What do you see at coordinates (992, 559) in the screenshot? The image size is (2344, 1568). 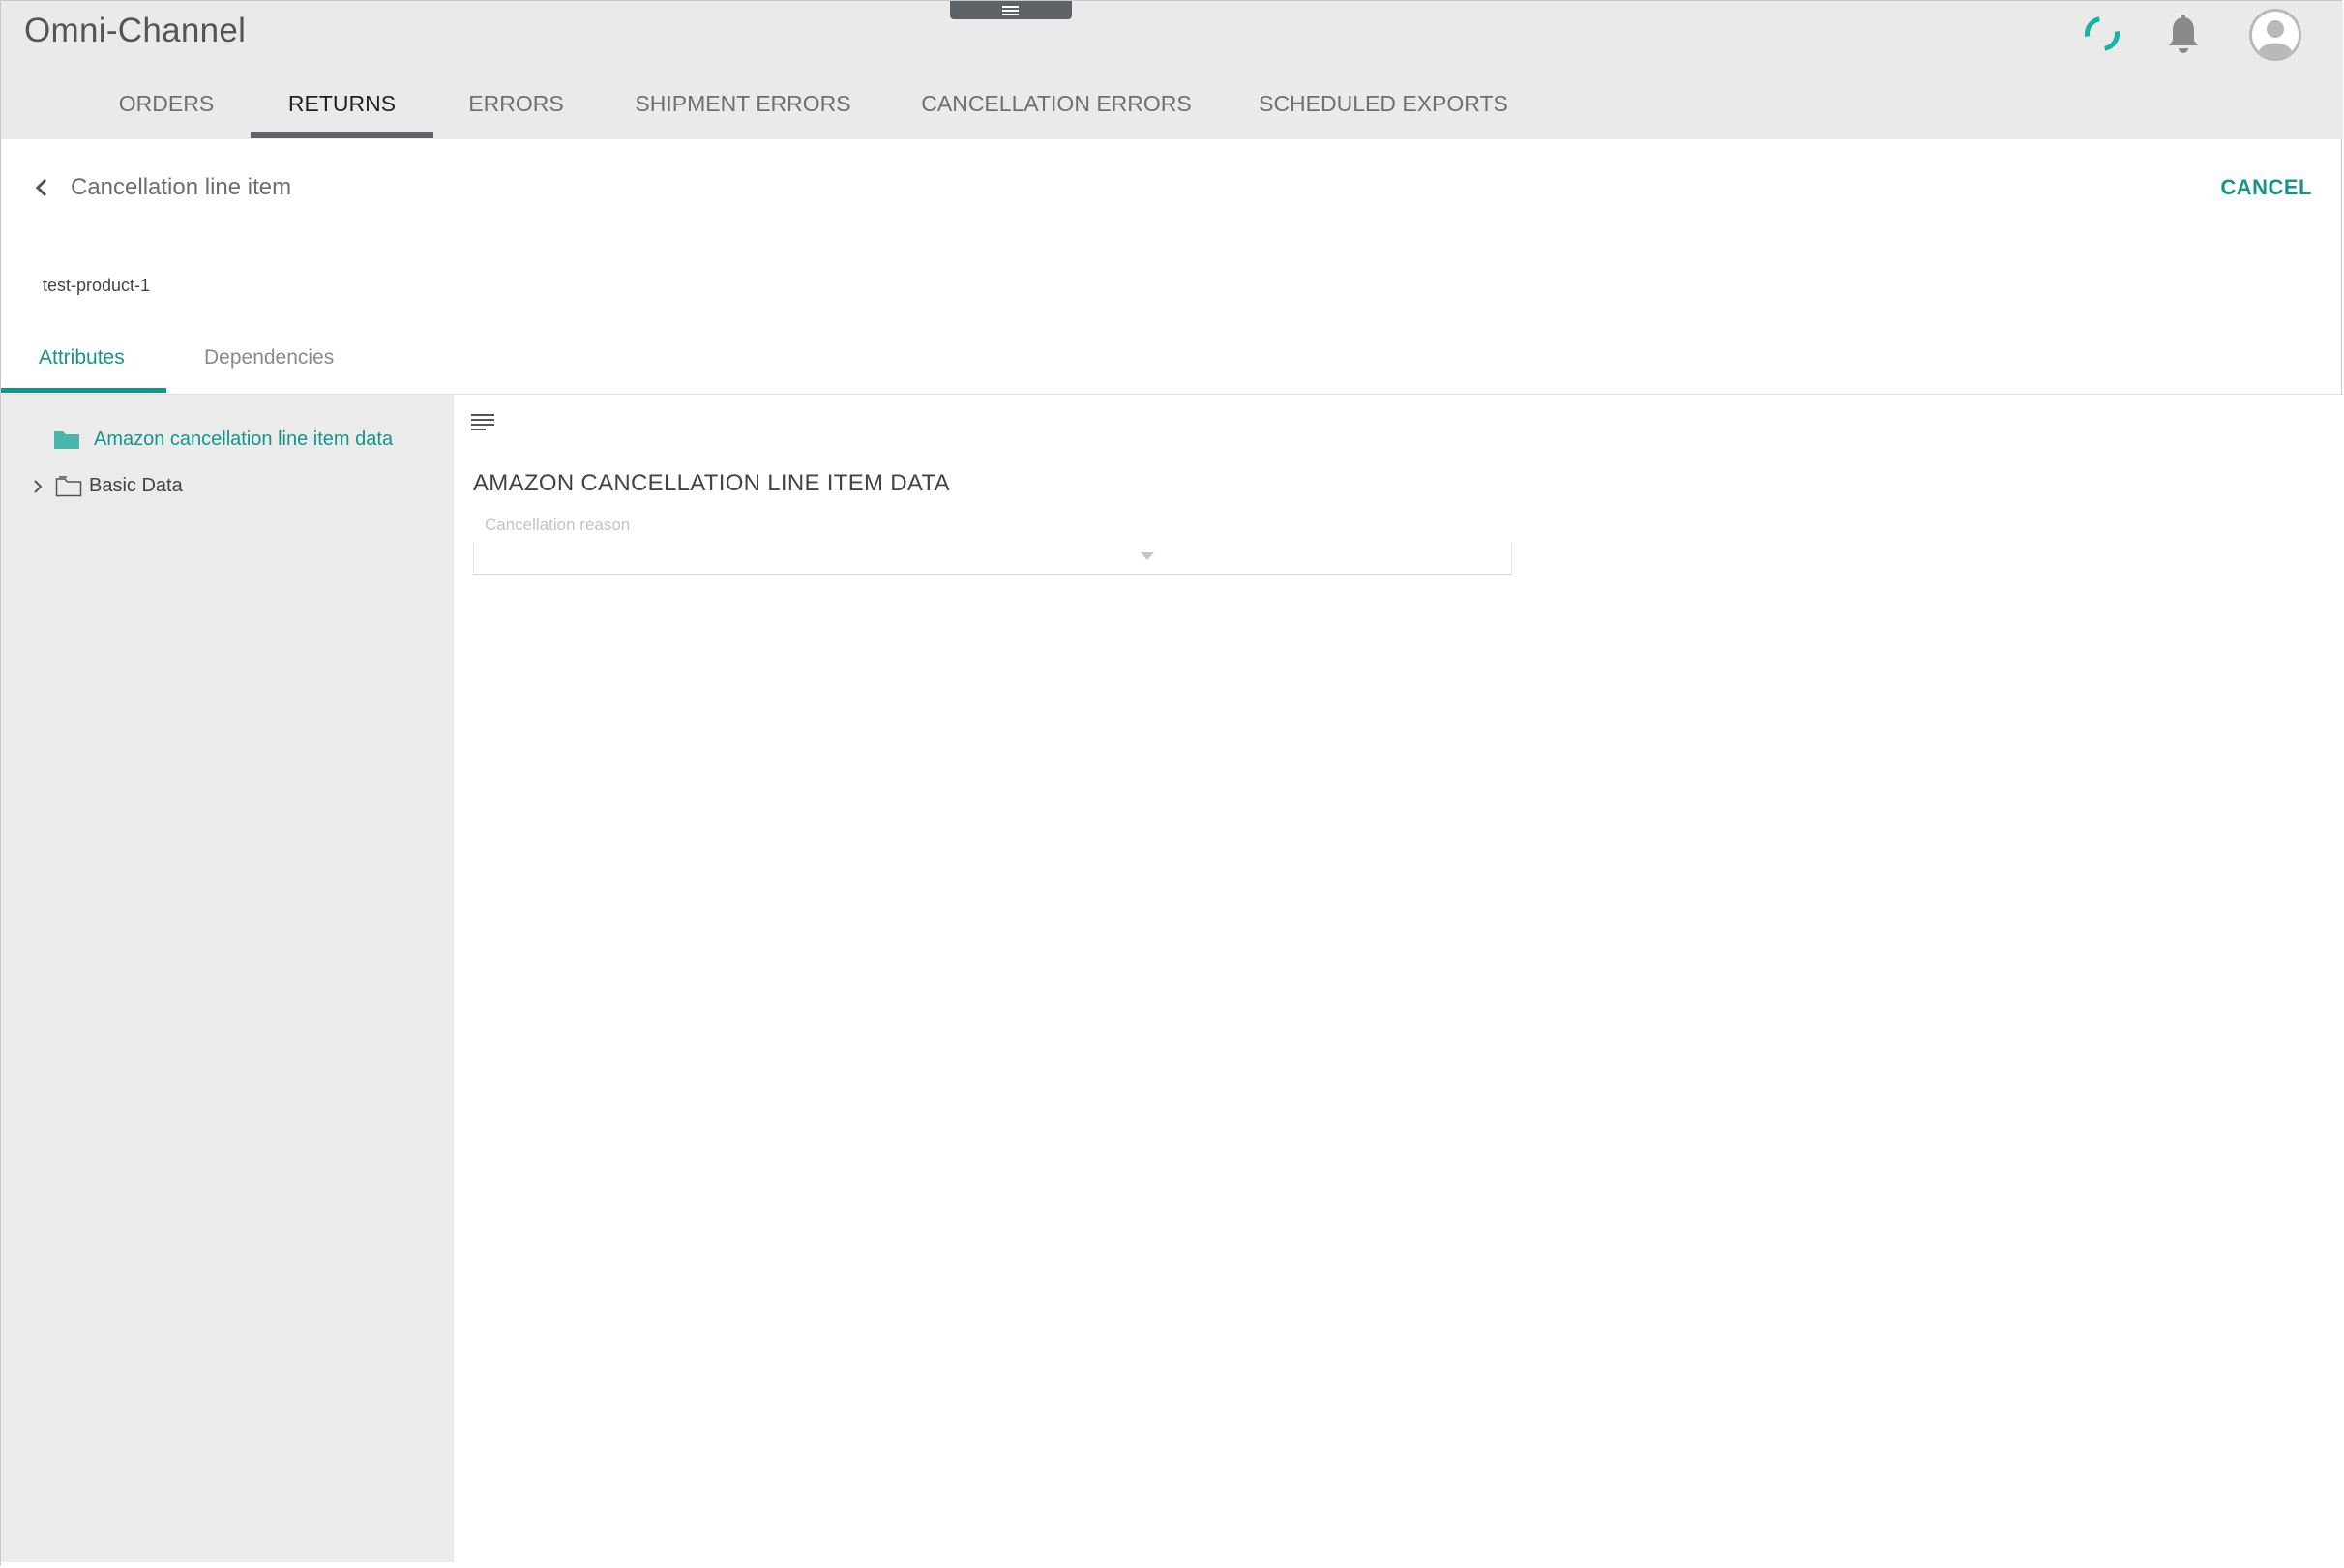 I see `cancellation-reason-select` at bounding box center [992, 559].